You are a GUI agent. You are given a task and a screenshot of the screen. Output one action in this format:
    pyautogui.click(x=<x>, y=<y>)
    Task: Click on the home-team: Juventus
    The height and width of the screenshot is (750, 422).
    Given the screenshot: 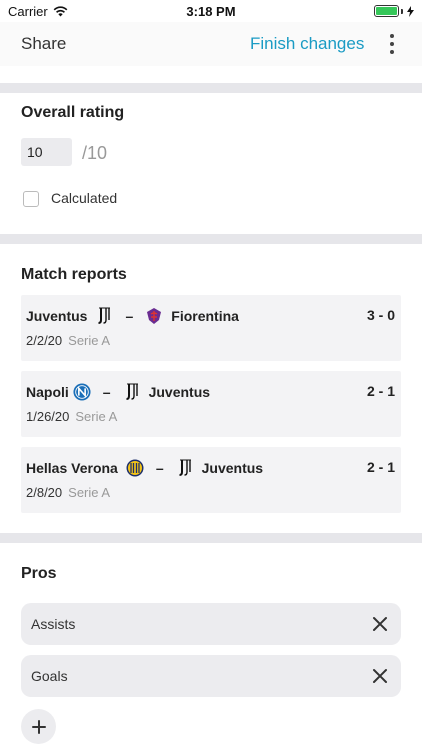 What is the action you would take?
    pyautogui.click(x=57, y=316)
    